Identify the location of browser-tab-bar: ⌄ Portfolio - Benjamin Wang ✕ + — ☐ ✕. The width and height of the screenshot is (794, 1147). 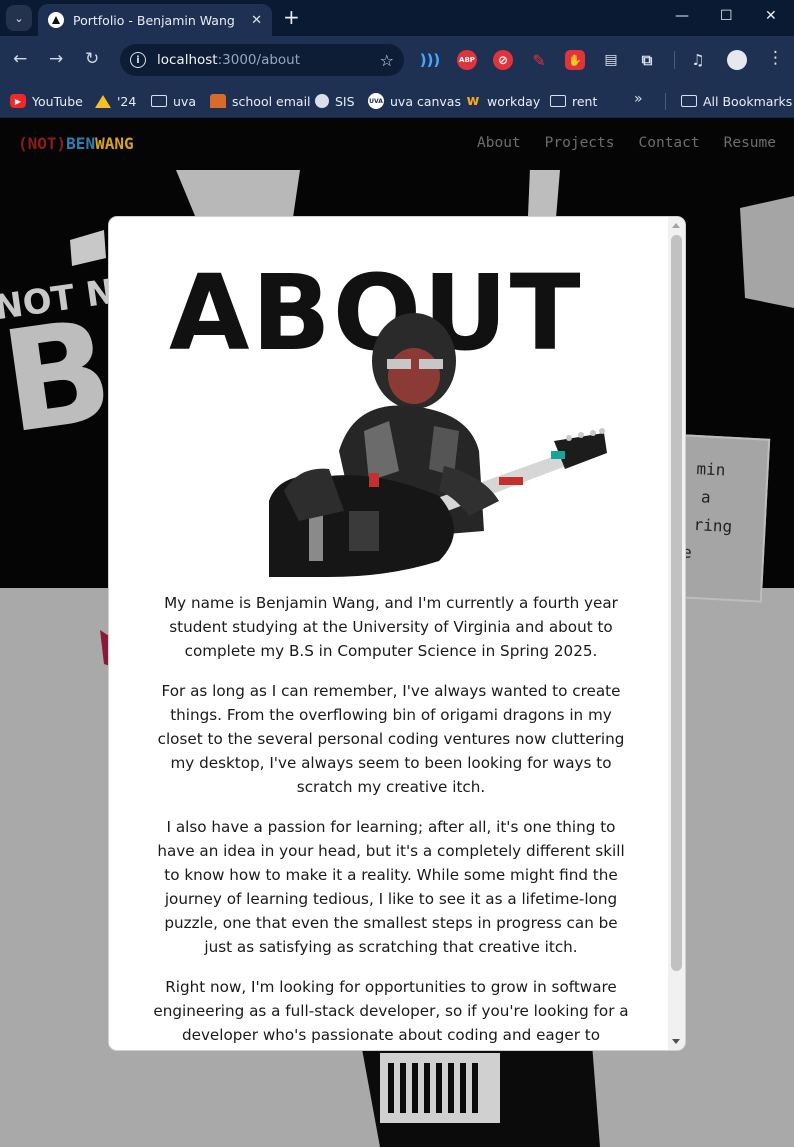
(397, 18).